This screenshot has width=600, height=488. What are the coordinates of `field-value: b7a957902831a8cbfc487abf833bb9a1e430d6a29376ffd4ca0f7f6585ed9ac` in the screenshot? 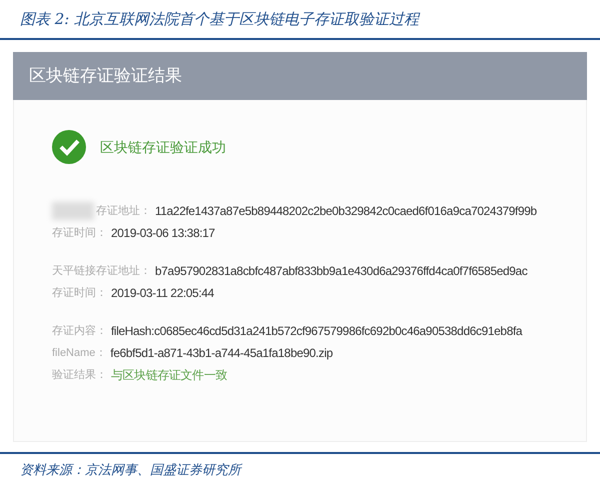 It's located at (341, 271).